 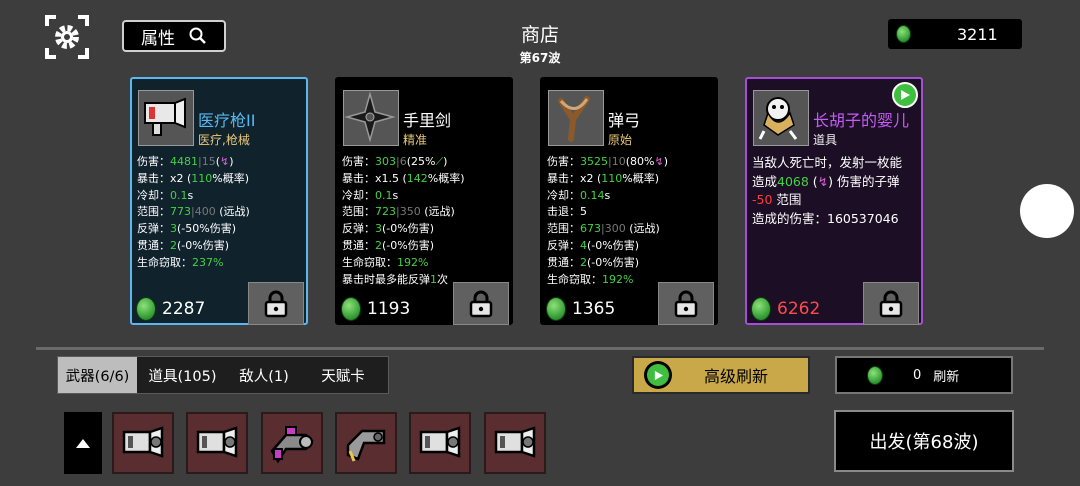 What do you see at coordinates (224, 140) in the screenshot?
I see `item-type: 医疗,枪械` at bounding box center [224, 140].